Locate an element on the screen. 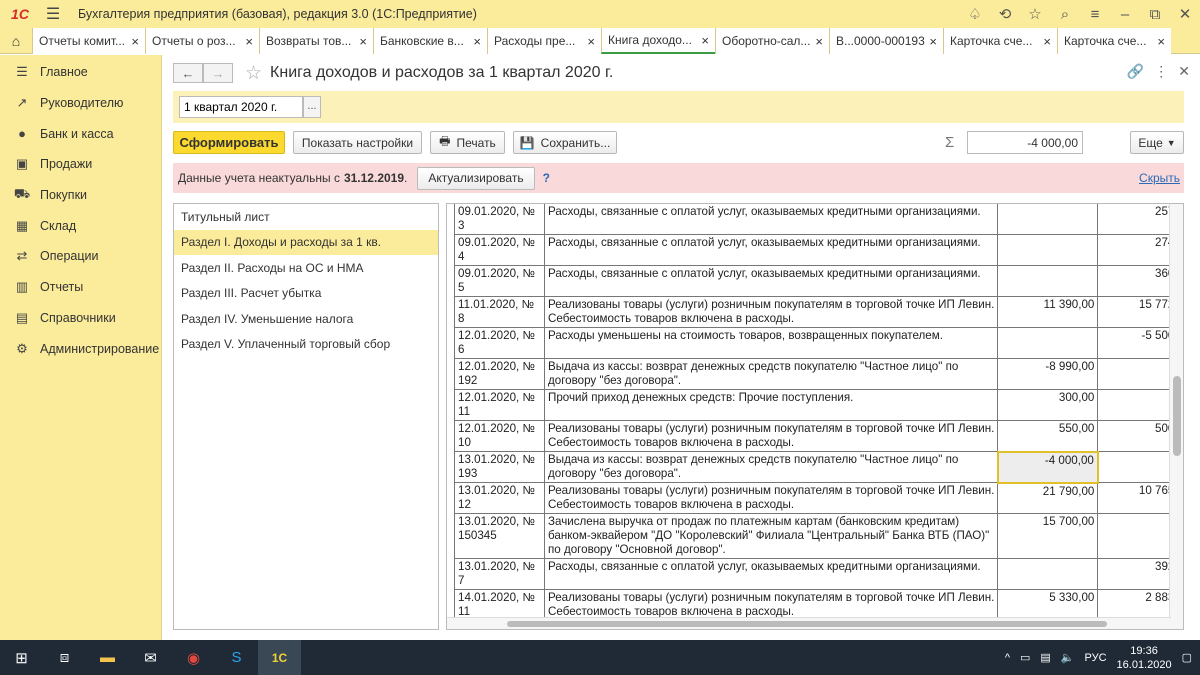 The height and width of the screenshot is (675, 1200). minimize-button: – is located at coordinates (1125, 14).